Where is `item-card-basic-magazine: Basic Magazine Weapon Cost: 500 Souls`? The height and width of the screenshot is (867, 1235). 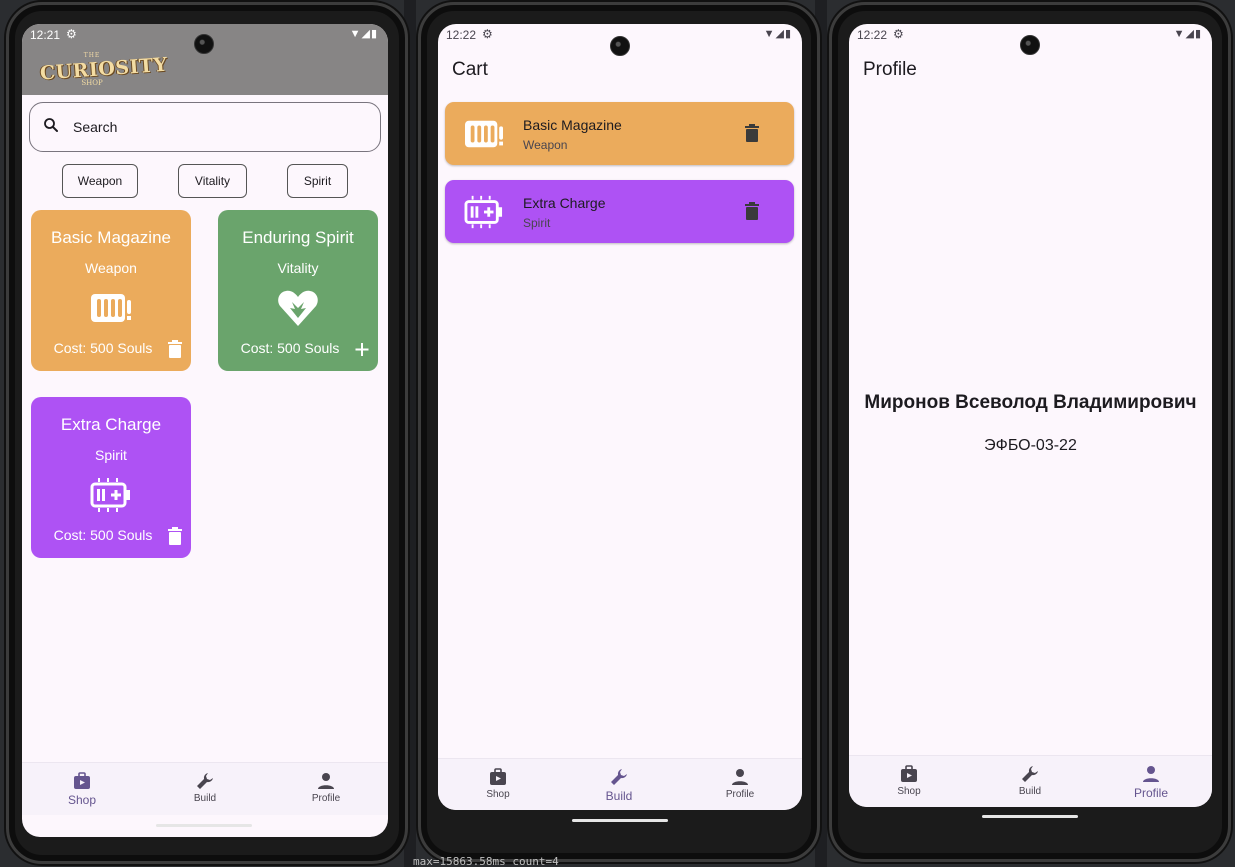
item-card-basic-magazine: Basic Magazine Weapon Cost: 500 Souls is located at coordinates (111, 290).